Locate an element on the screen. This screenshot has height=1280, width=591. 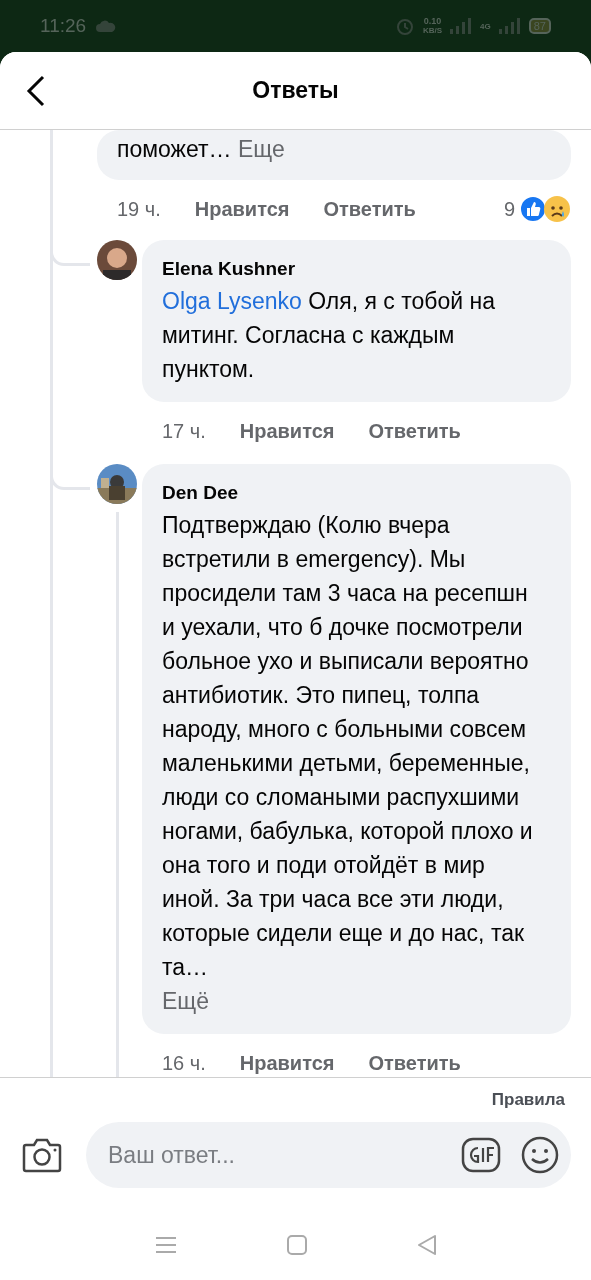
camera-button is located at coordinates (42, 1155).